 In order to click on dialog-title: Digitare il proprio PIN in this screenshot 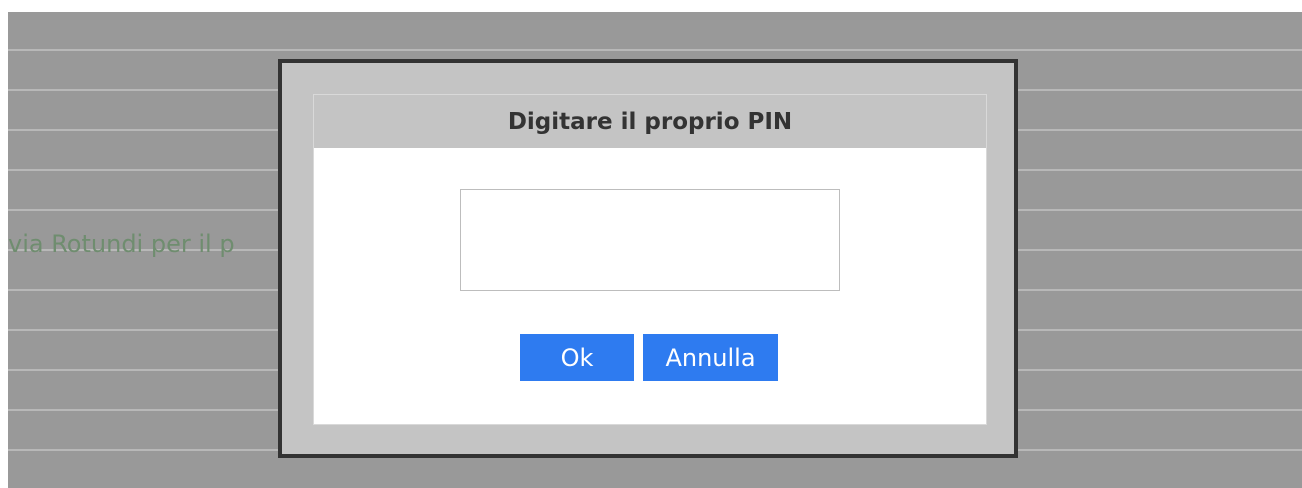, I will do `click(650, 121)`.